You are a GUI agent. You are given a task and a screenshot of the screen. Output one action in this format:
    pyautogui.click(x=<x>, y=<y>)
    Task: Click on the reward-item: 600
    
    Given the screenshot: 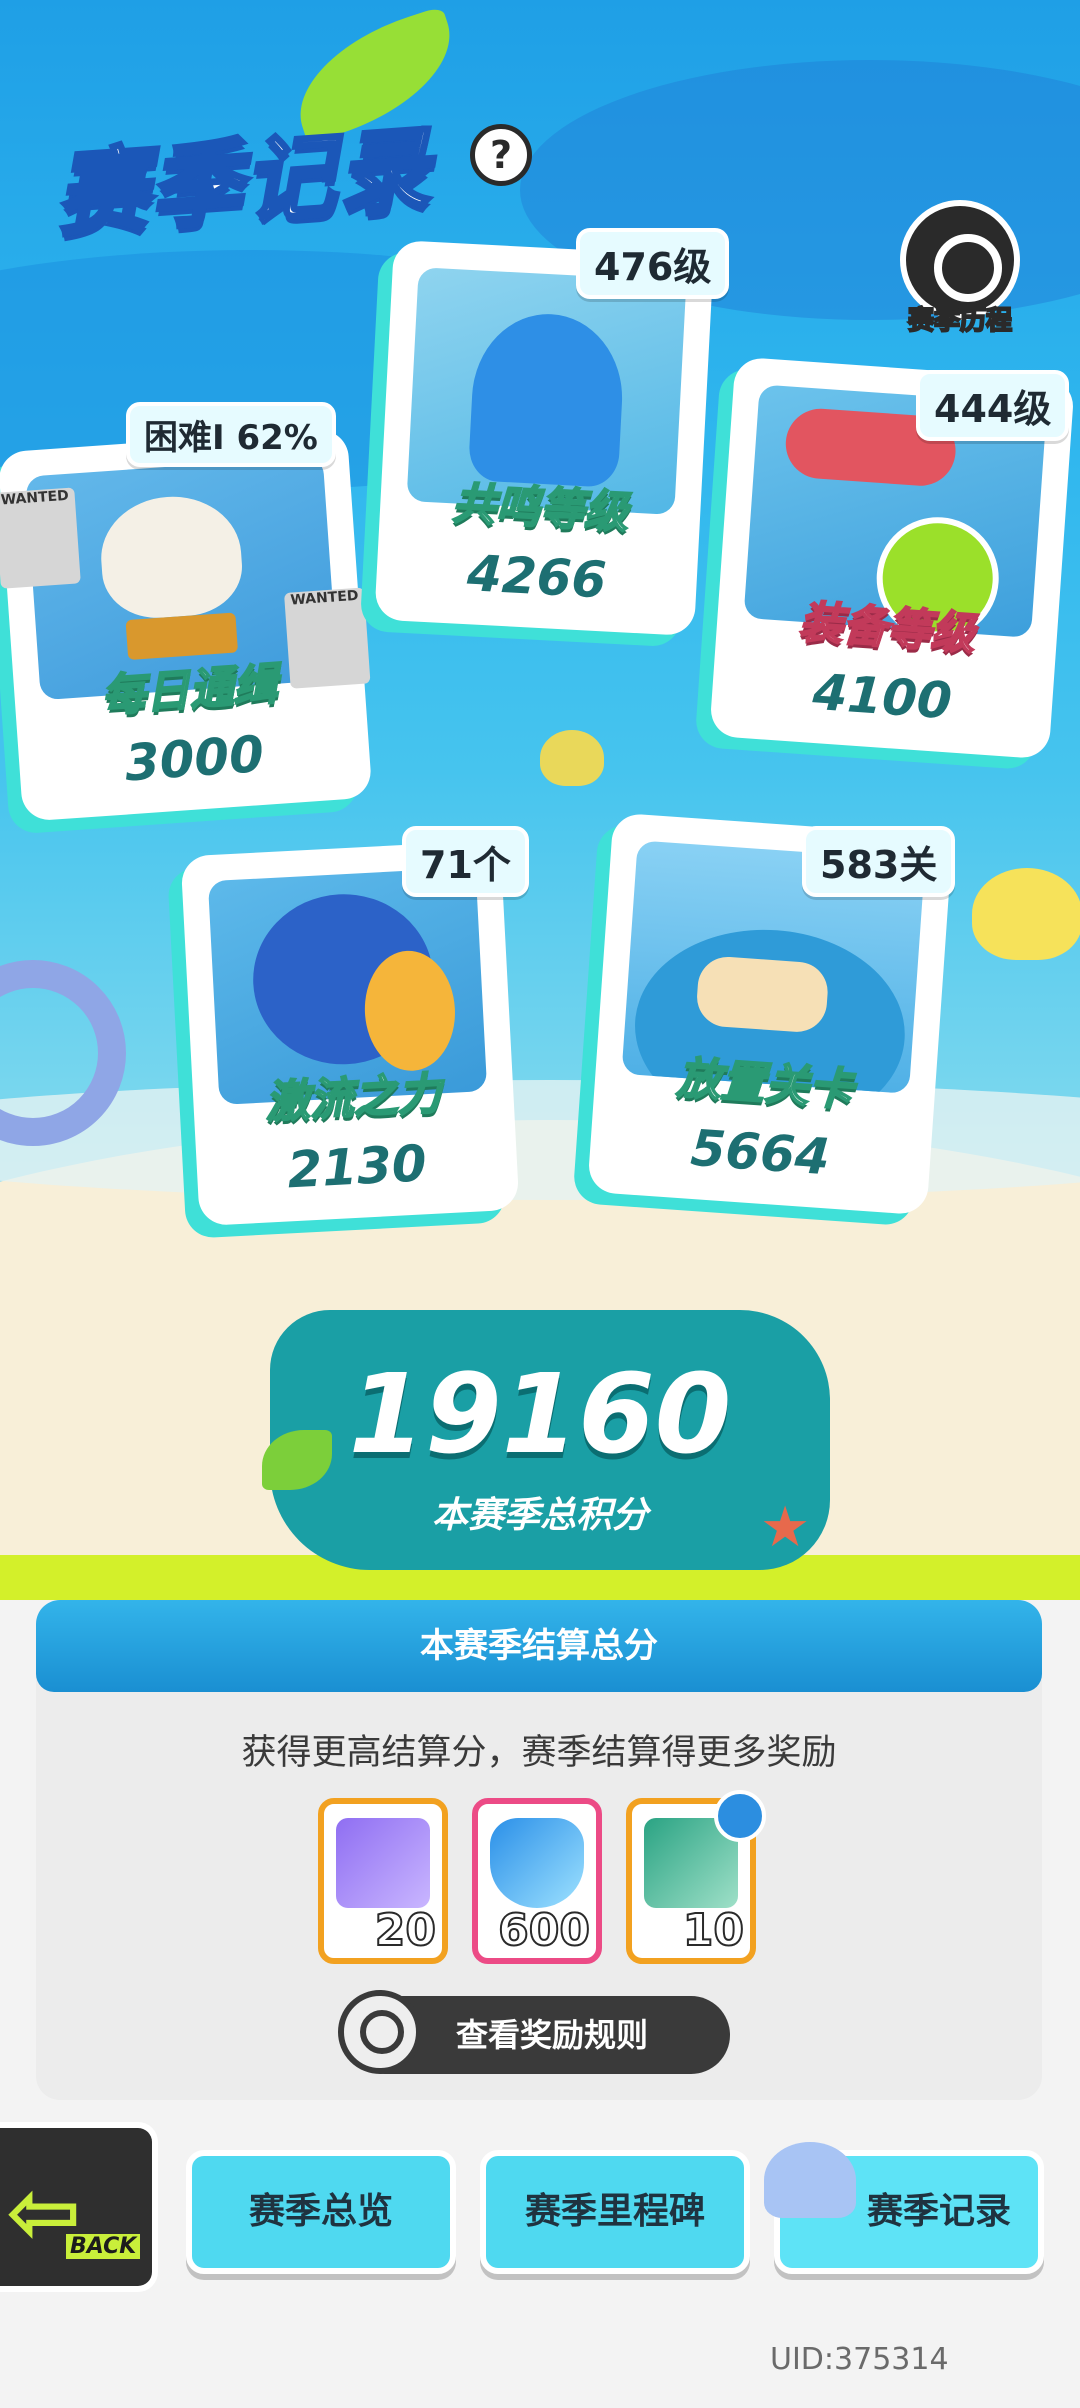 What is the action you would take?
    pyautogui.click(x=537, y=1881)
    